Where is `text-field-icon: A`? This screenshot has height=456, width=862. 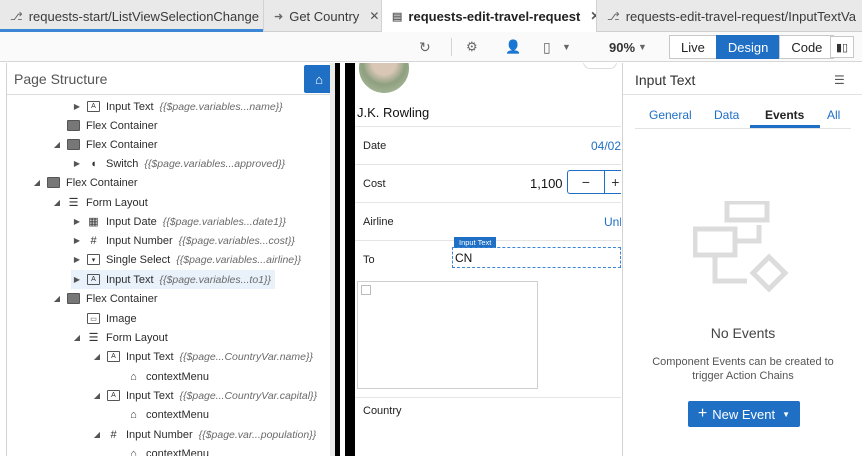
text-field-icon: A is located at coordinates (113, 395).